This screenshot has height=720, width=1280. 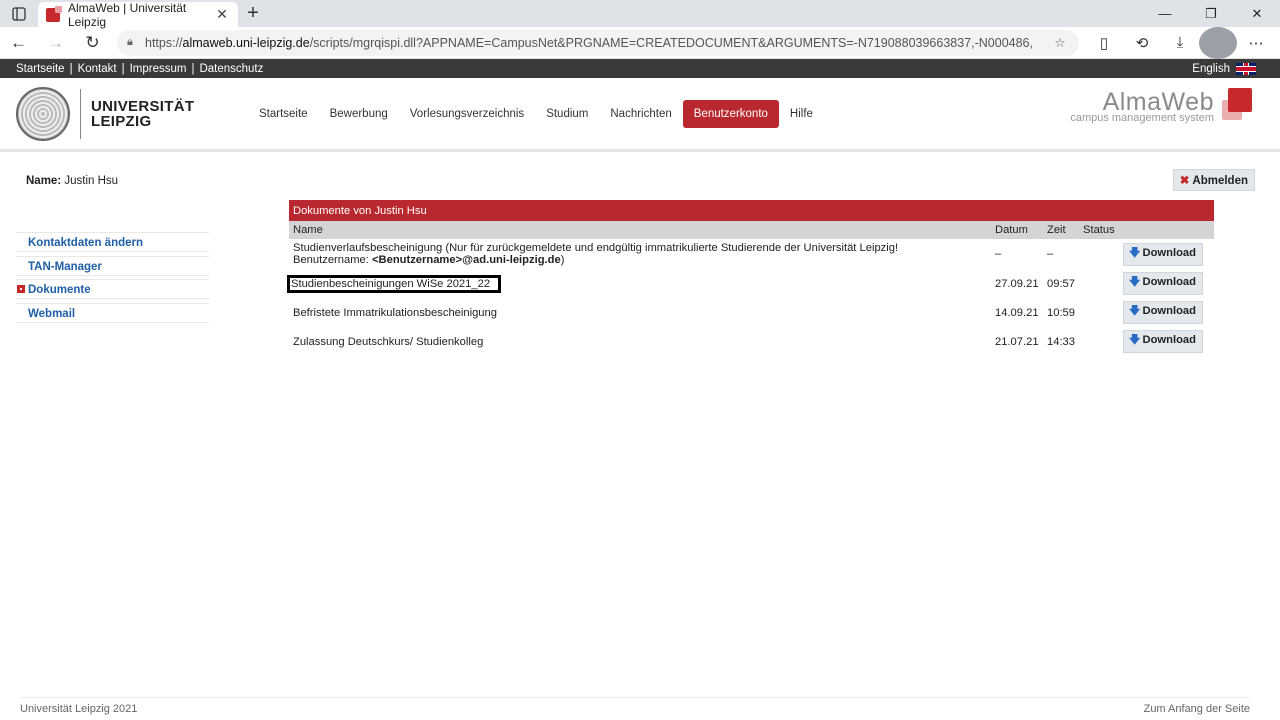 What do you see at coordinates (998, 254) in the screenshot?
I see `doc-date: –` at bounding box center [998, 254].